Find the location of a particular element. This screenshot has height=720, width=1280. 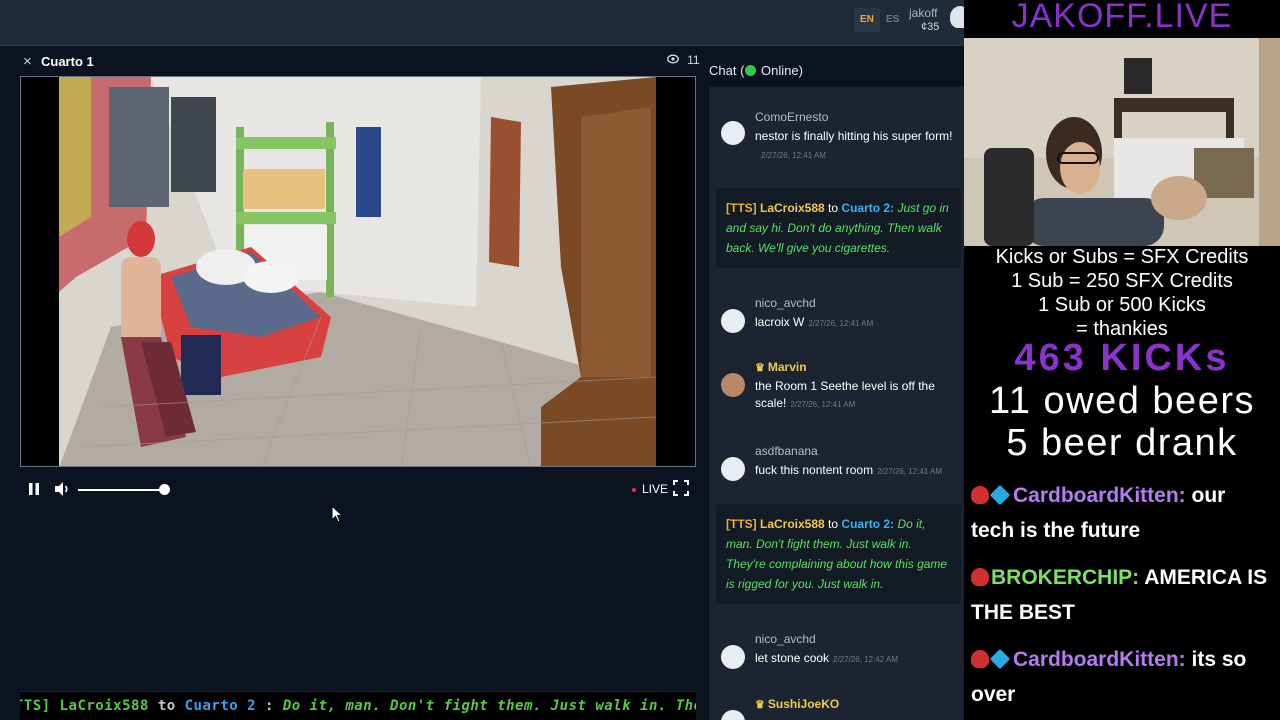

chat-username-text: Marvin is located at coordinates (787, 367).